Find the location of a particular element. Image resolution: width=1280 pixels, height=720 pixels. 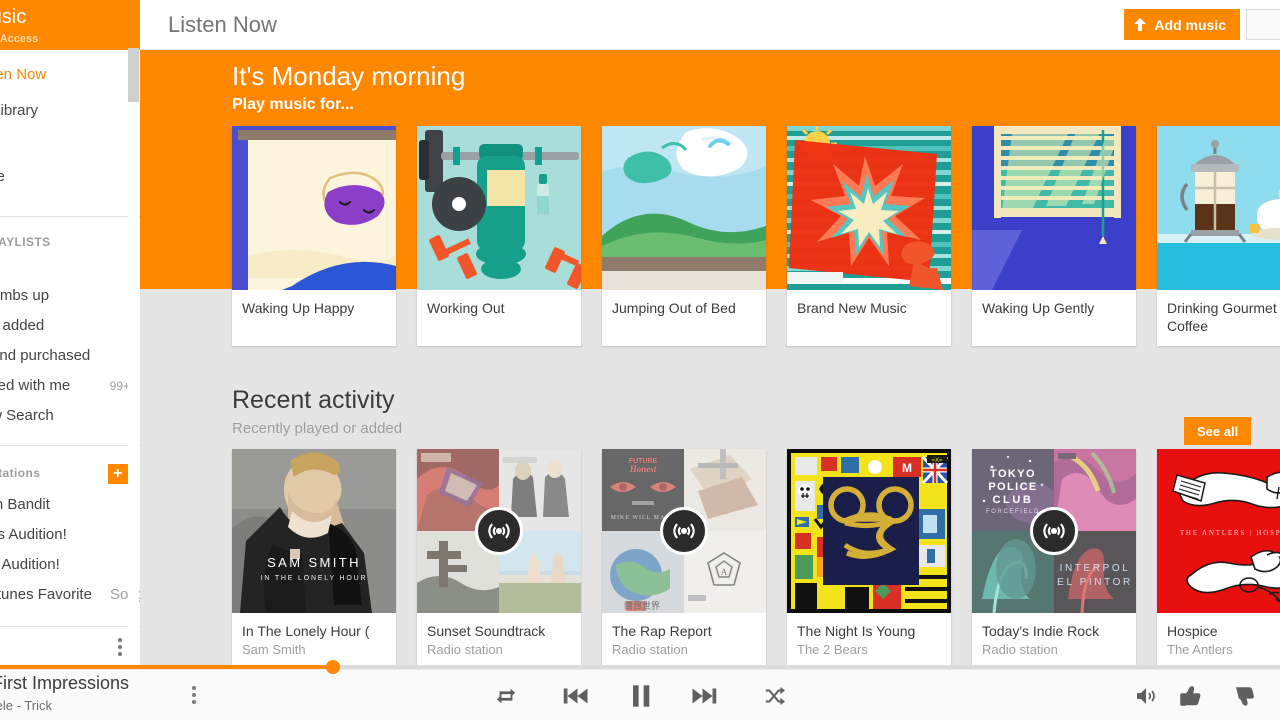

collage-sunset-artwork is located at coordinates (499, 531).